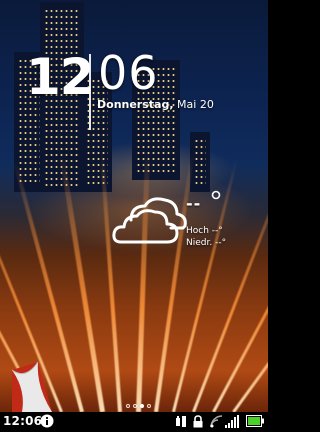 The width and height of the screenshot is (320, 432). What do you see at coordinates (206, 243) in the screenshot?
I see `weather-low: Niedr. --°` at bounding box center [206, 243].